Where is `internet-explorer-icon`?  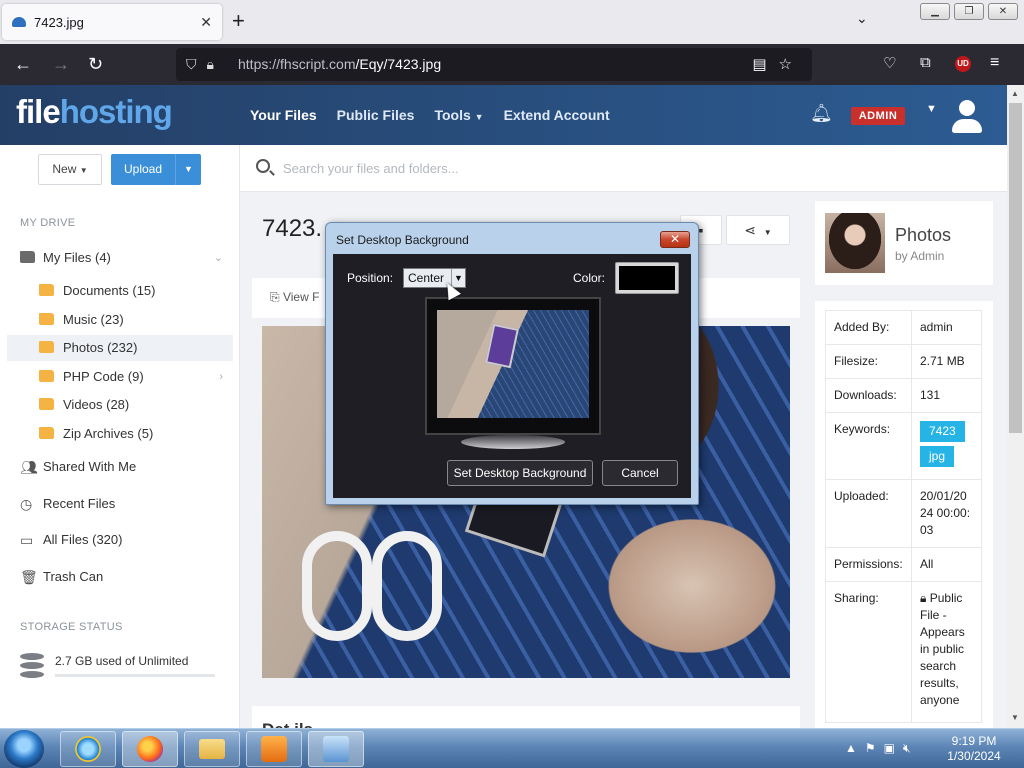 internet-explorer-icon is located at coordinates (88, 749).